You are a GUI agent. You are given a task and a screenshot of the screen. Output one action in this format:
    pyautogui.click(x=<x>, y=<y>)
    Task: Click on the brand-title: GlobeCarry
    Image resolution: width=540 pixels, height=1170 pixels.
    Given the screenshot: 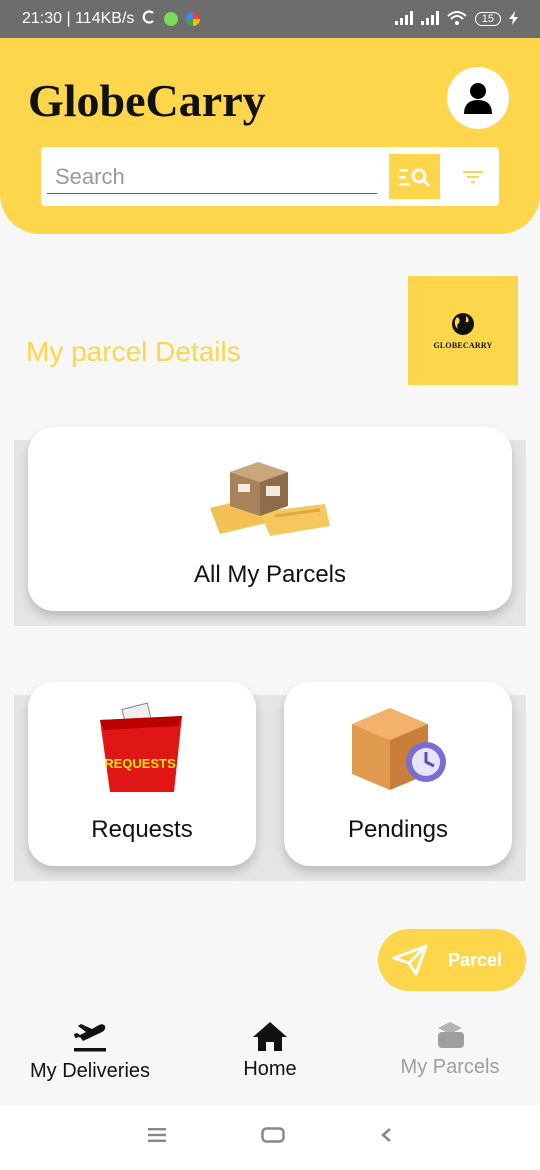 What is the action you would take?
    pyautogui.click(x=147, y=100)
    